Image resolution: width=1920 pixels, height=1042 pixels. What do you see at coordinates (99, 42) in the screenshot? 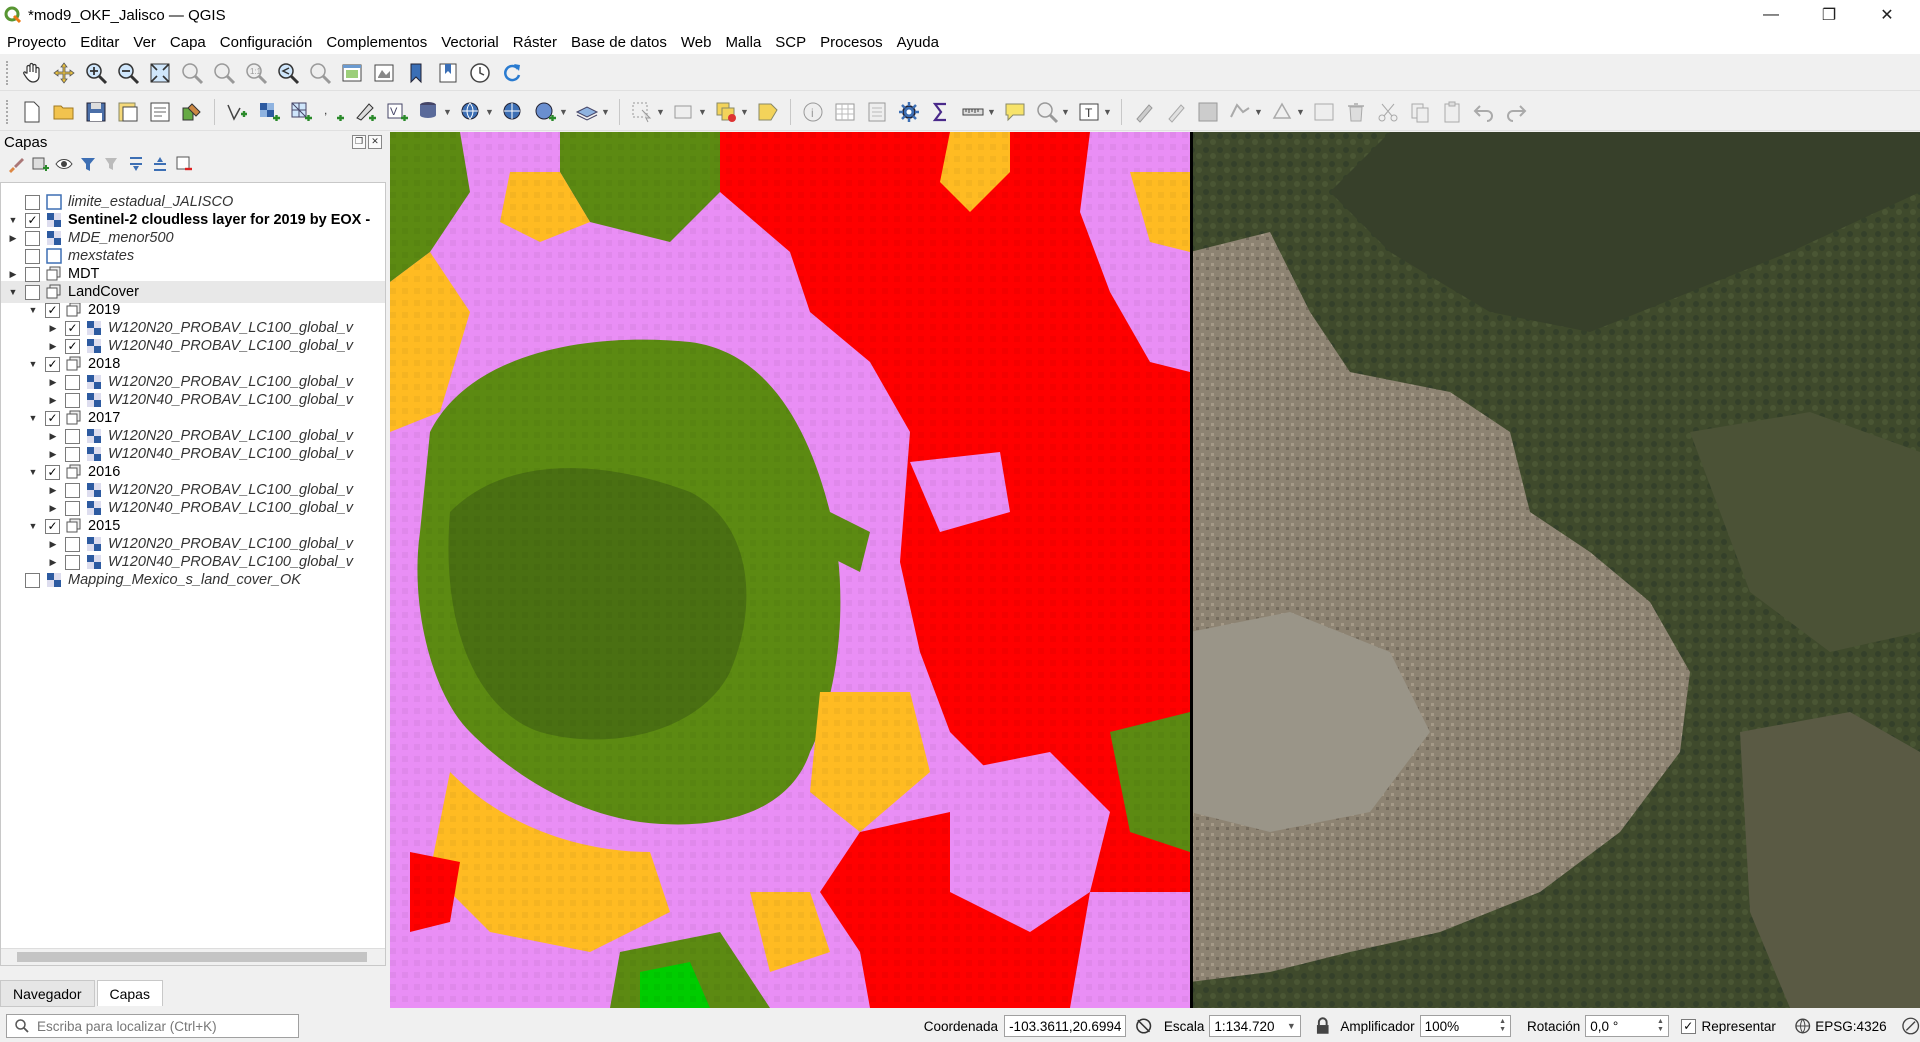
I see `menu-editar: Editar` at bounding box center [99, 42].